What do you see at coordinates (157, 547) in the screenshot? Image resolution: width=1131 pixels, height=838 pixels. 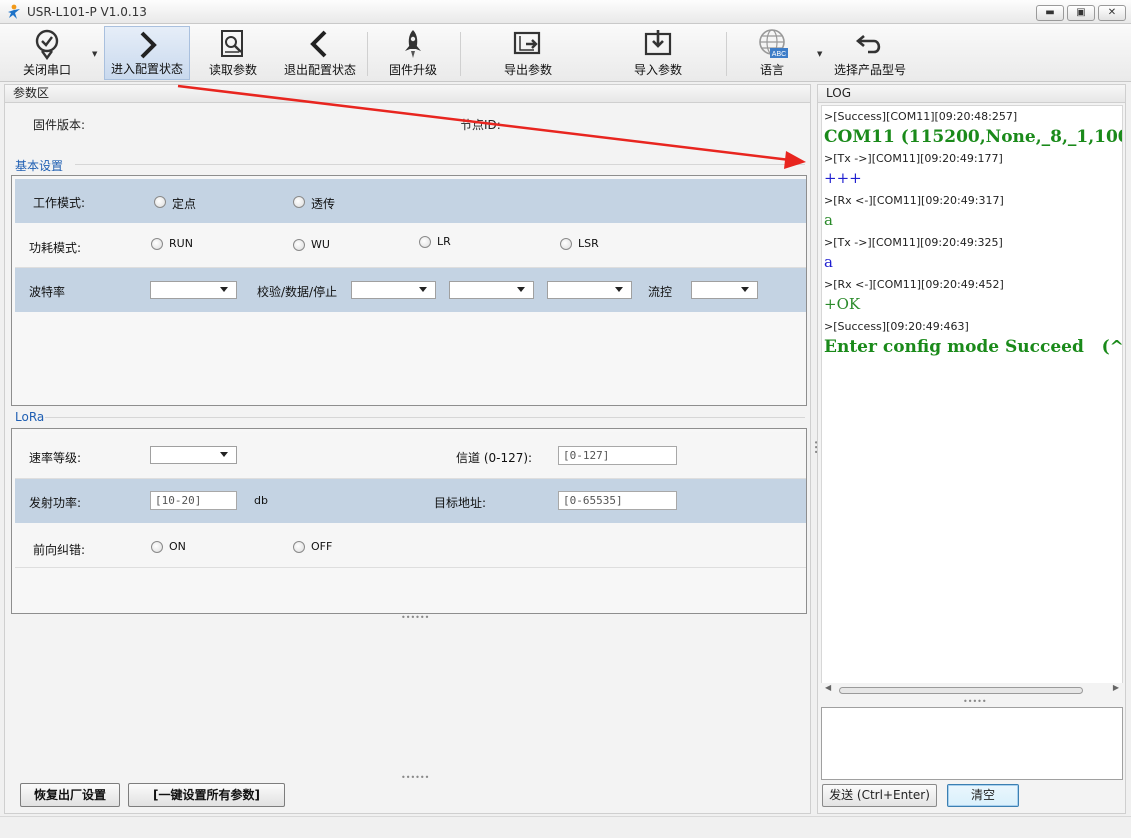 I see `fec-on-radio` at bounding box center [157, 547].